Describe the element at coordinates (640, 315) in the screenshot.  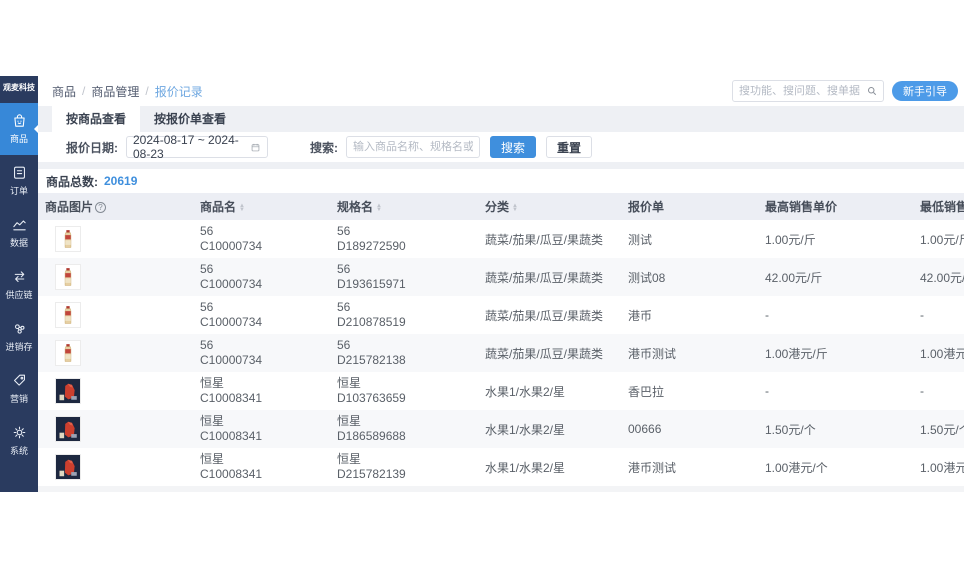
I see `quote-sheet-cell: 港币` at that location.